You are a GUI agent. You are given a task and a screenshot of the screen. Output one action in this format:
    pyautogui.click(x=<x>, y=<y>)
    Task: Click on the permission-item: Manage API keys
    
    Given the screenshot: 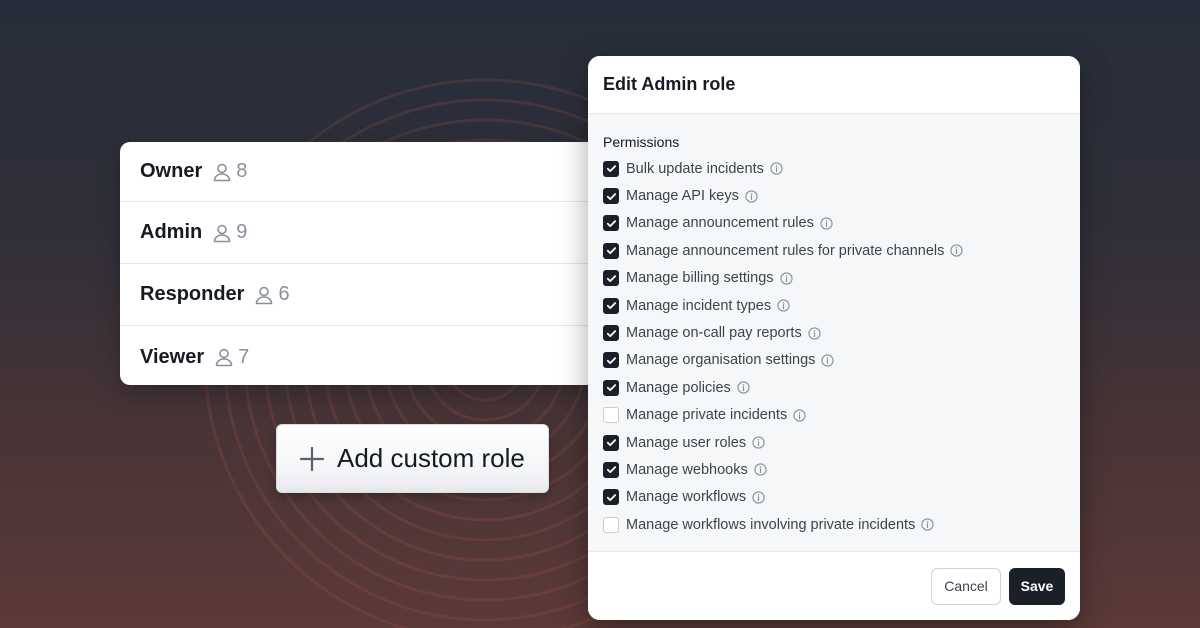 What is the action you would take?
    pyautogui.click(x=834, y=195)
    